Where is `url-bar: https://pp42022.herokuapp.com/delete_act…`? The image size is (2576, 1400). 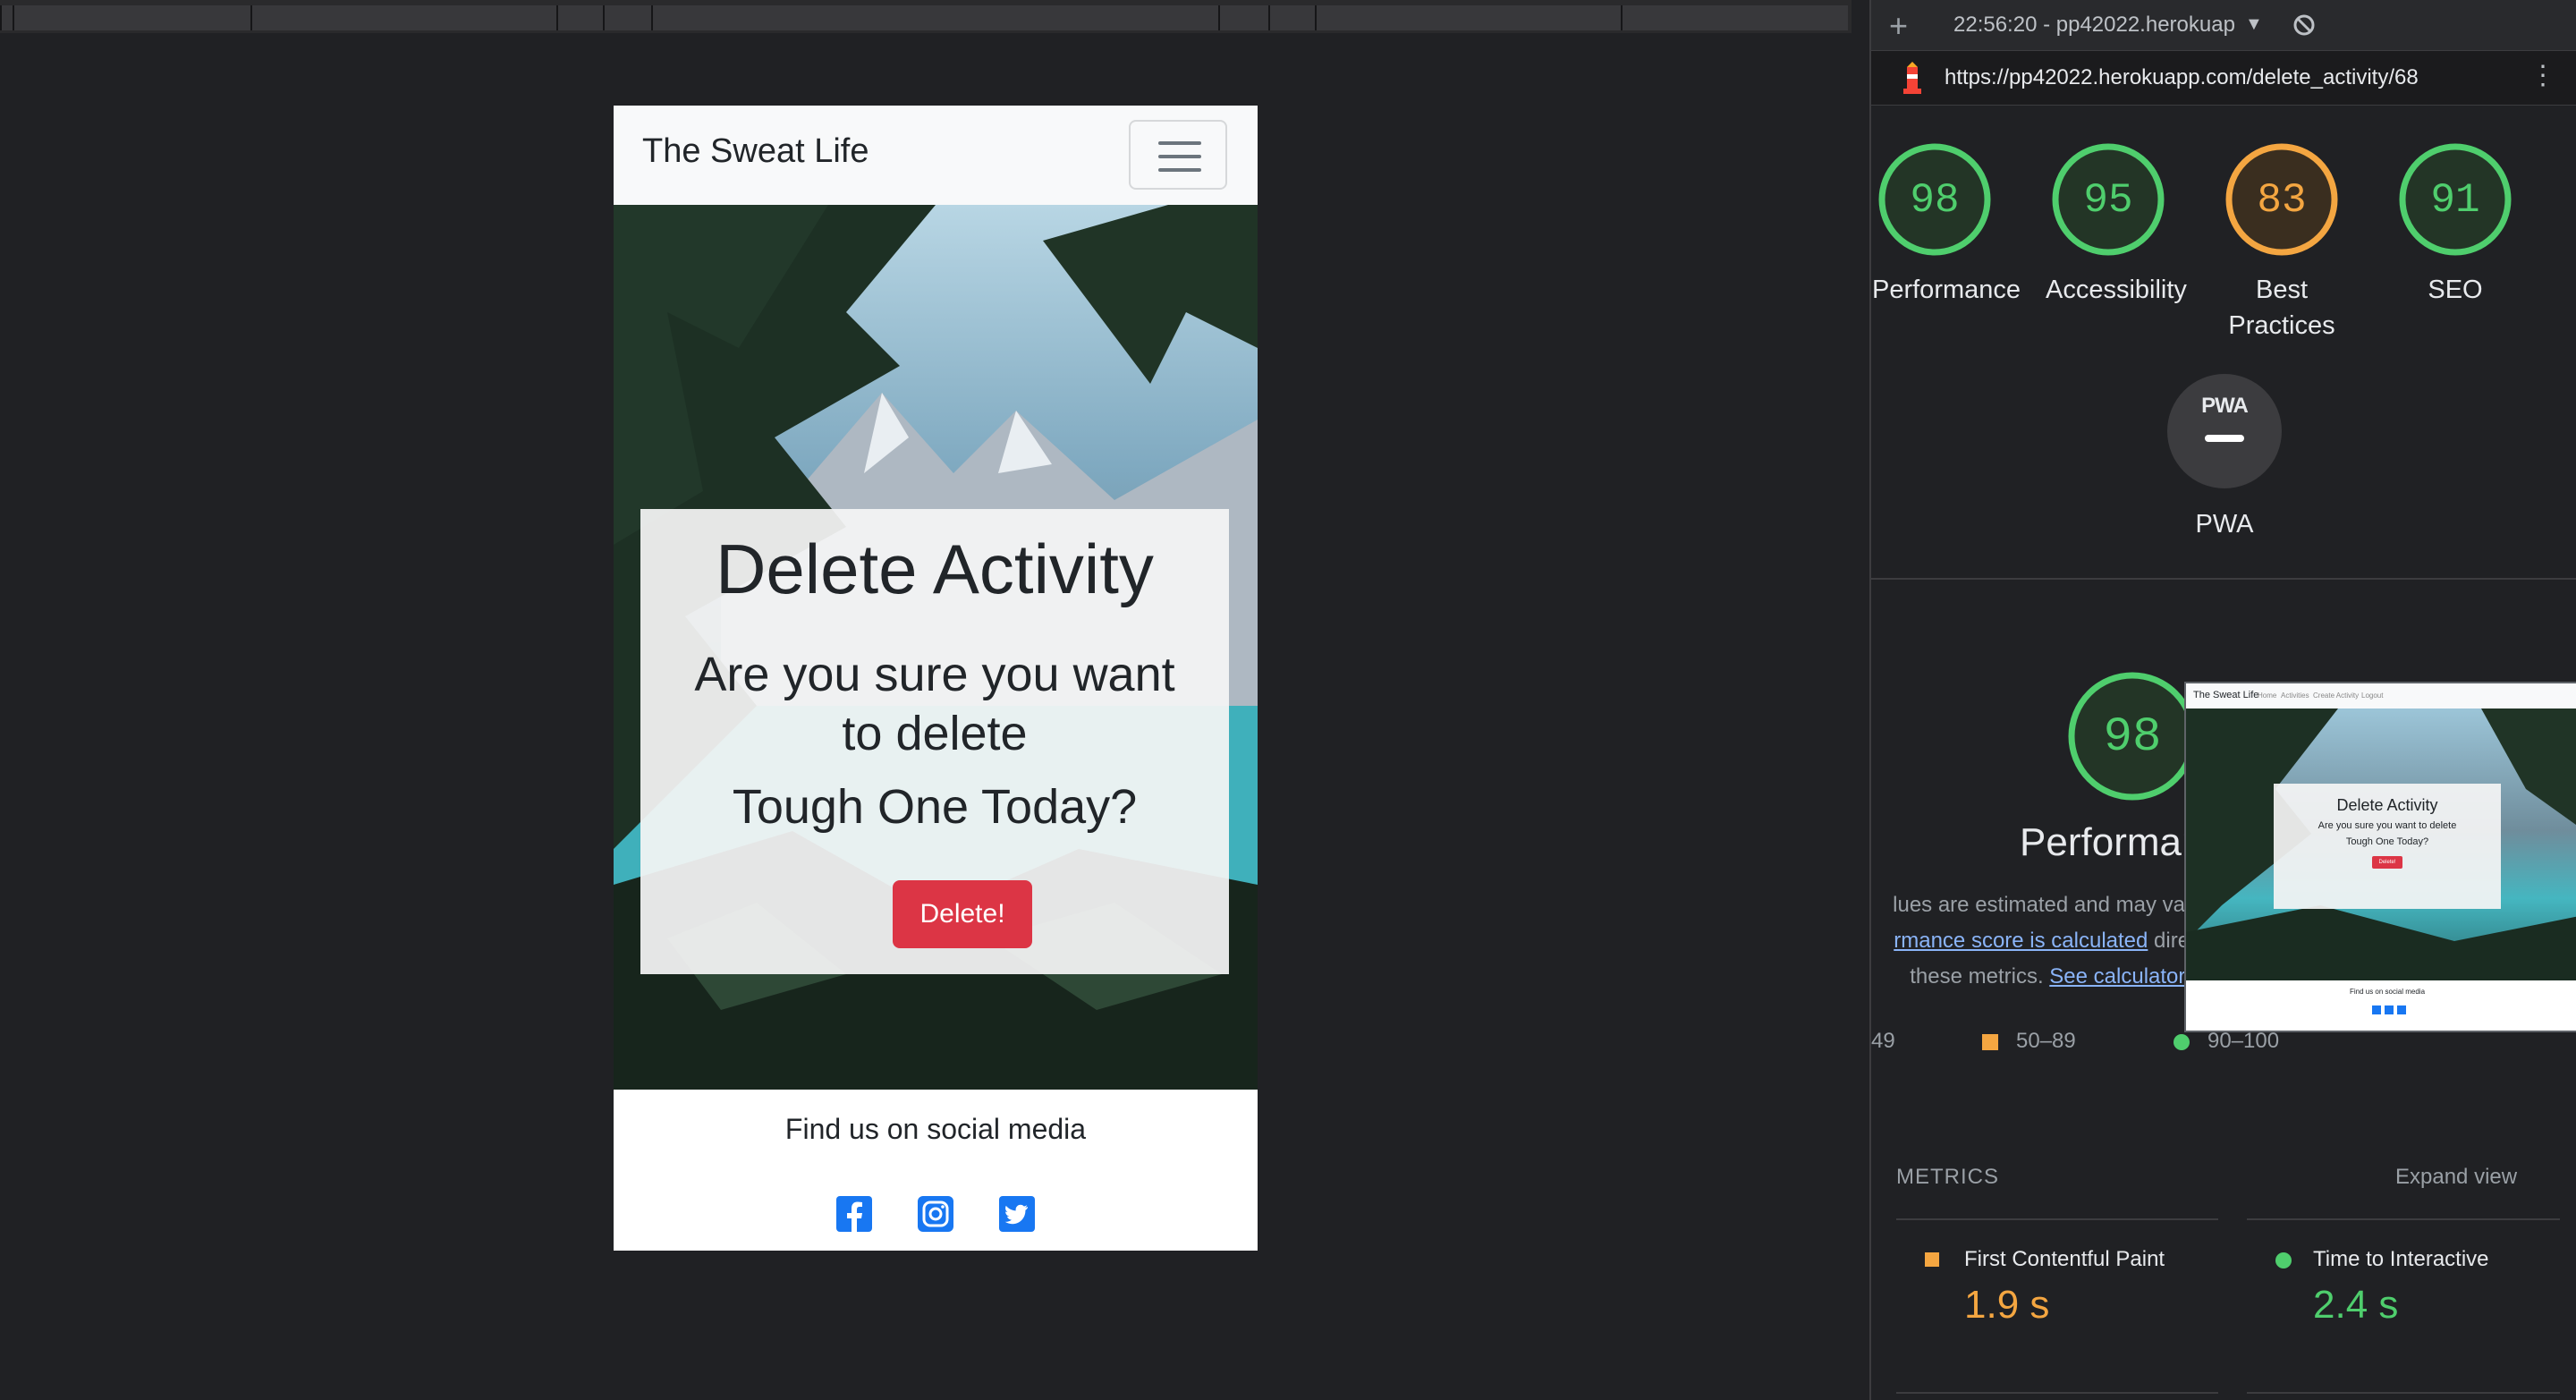
url-bar: https://pp42022.herokuapp.com/delete_act… is located at coordinates (2223, 78).